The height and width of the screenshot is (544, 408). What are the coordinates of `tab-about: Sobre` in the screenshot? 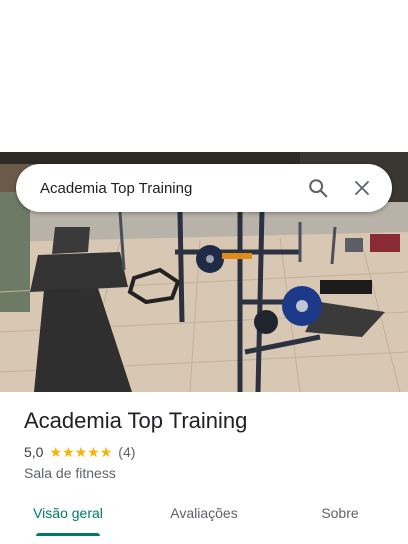 It's located at (340, 516).